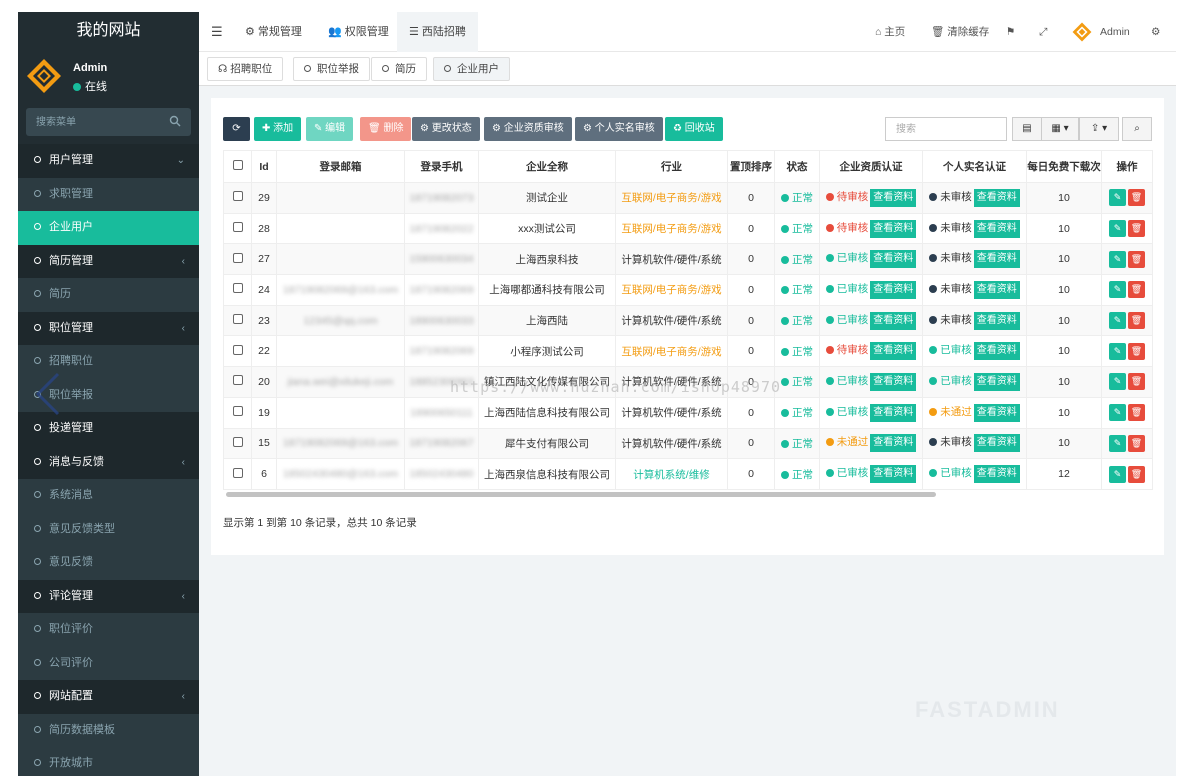 This screenshot has height=776, width=1200. I want to click on tab-general: ⚙ 常规管理, so click(273, 32).